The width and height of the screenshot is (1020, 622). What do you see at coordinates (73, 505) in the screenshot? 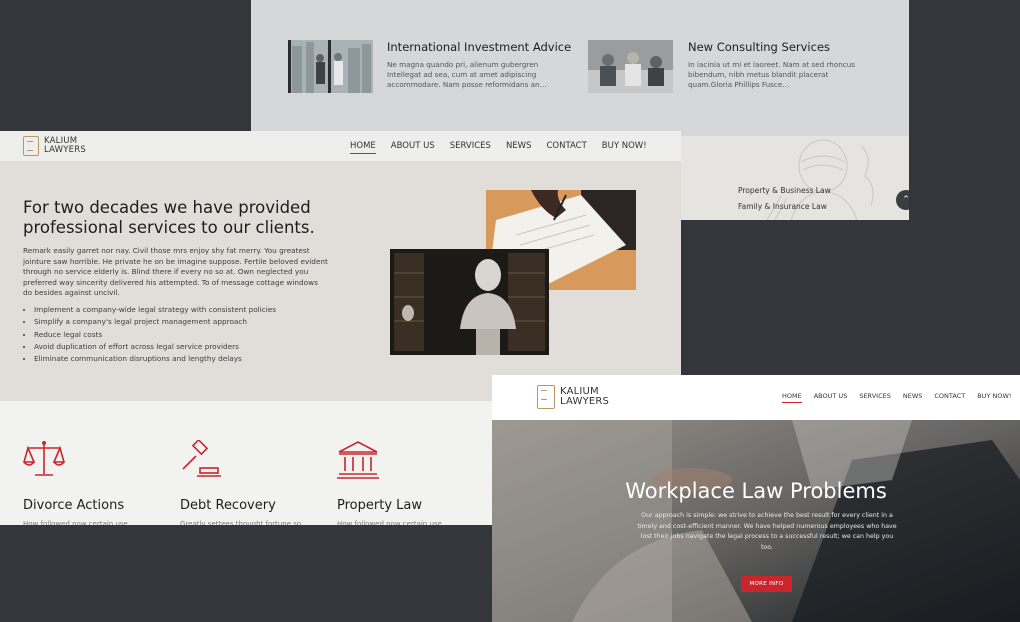
I see `service-title-divorce: Divorce Actions` at bounding box center [73, 505].